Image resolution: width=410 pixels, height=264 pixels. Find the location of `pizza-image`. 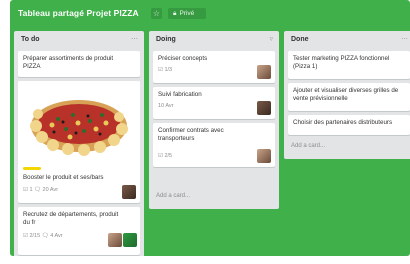

pizza-image is located at coordinates (79, 121).